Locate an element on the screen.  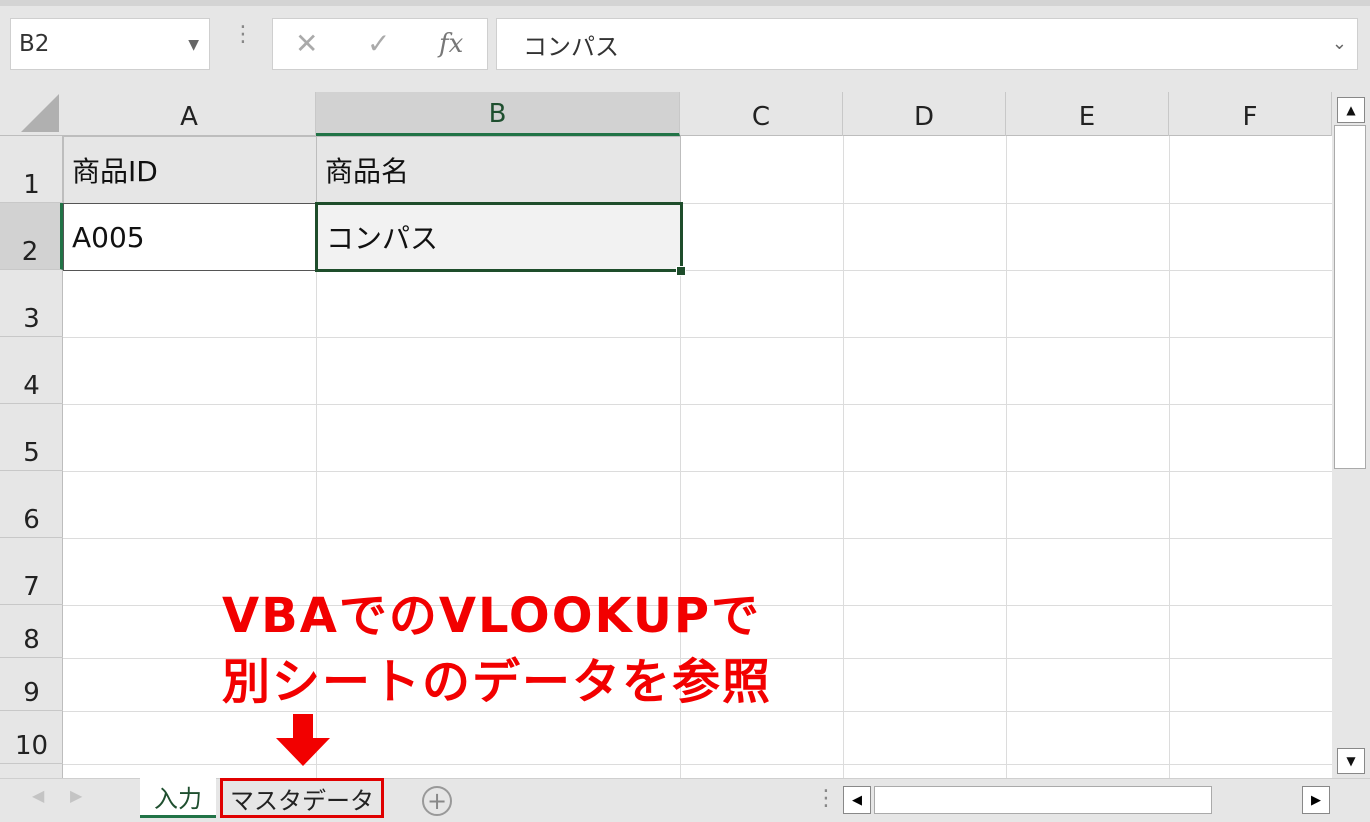
row-header-1: 1 is located at coordinates (31, 169).